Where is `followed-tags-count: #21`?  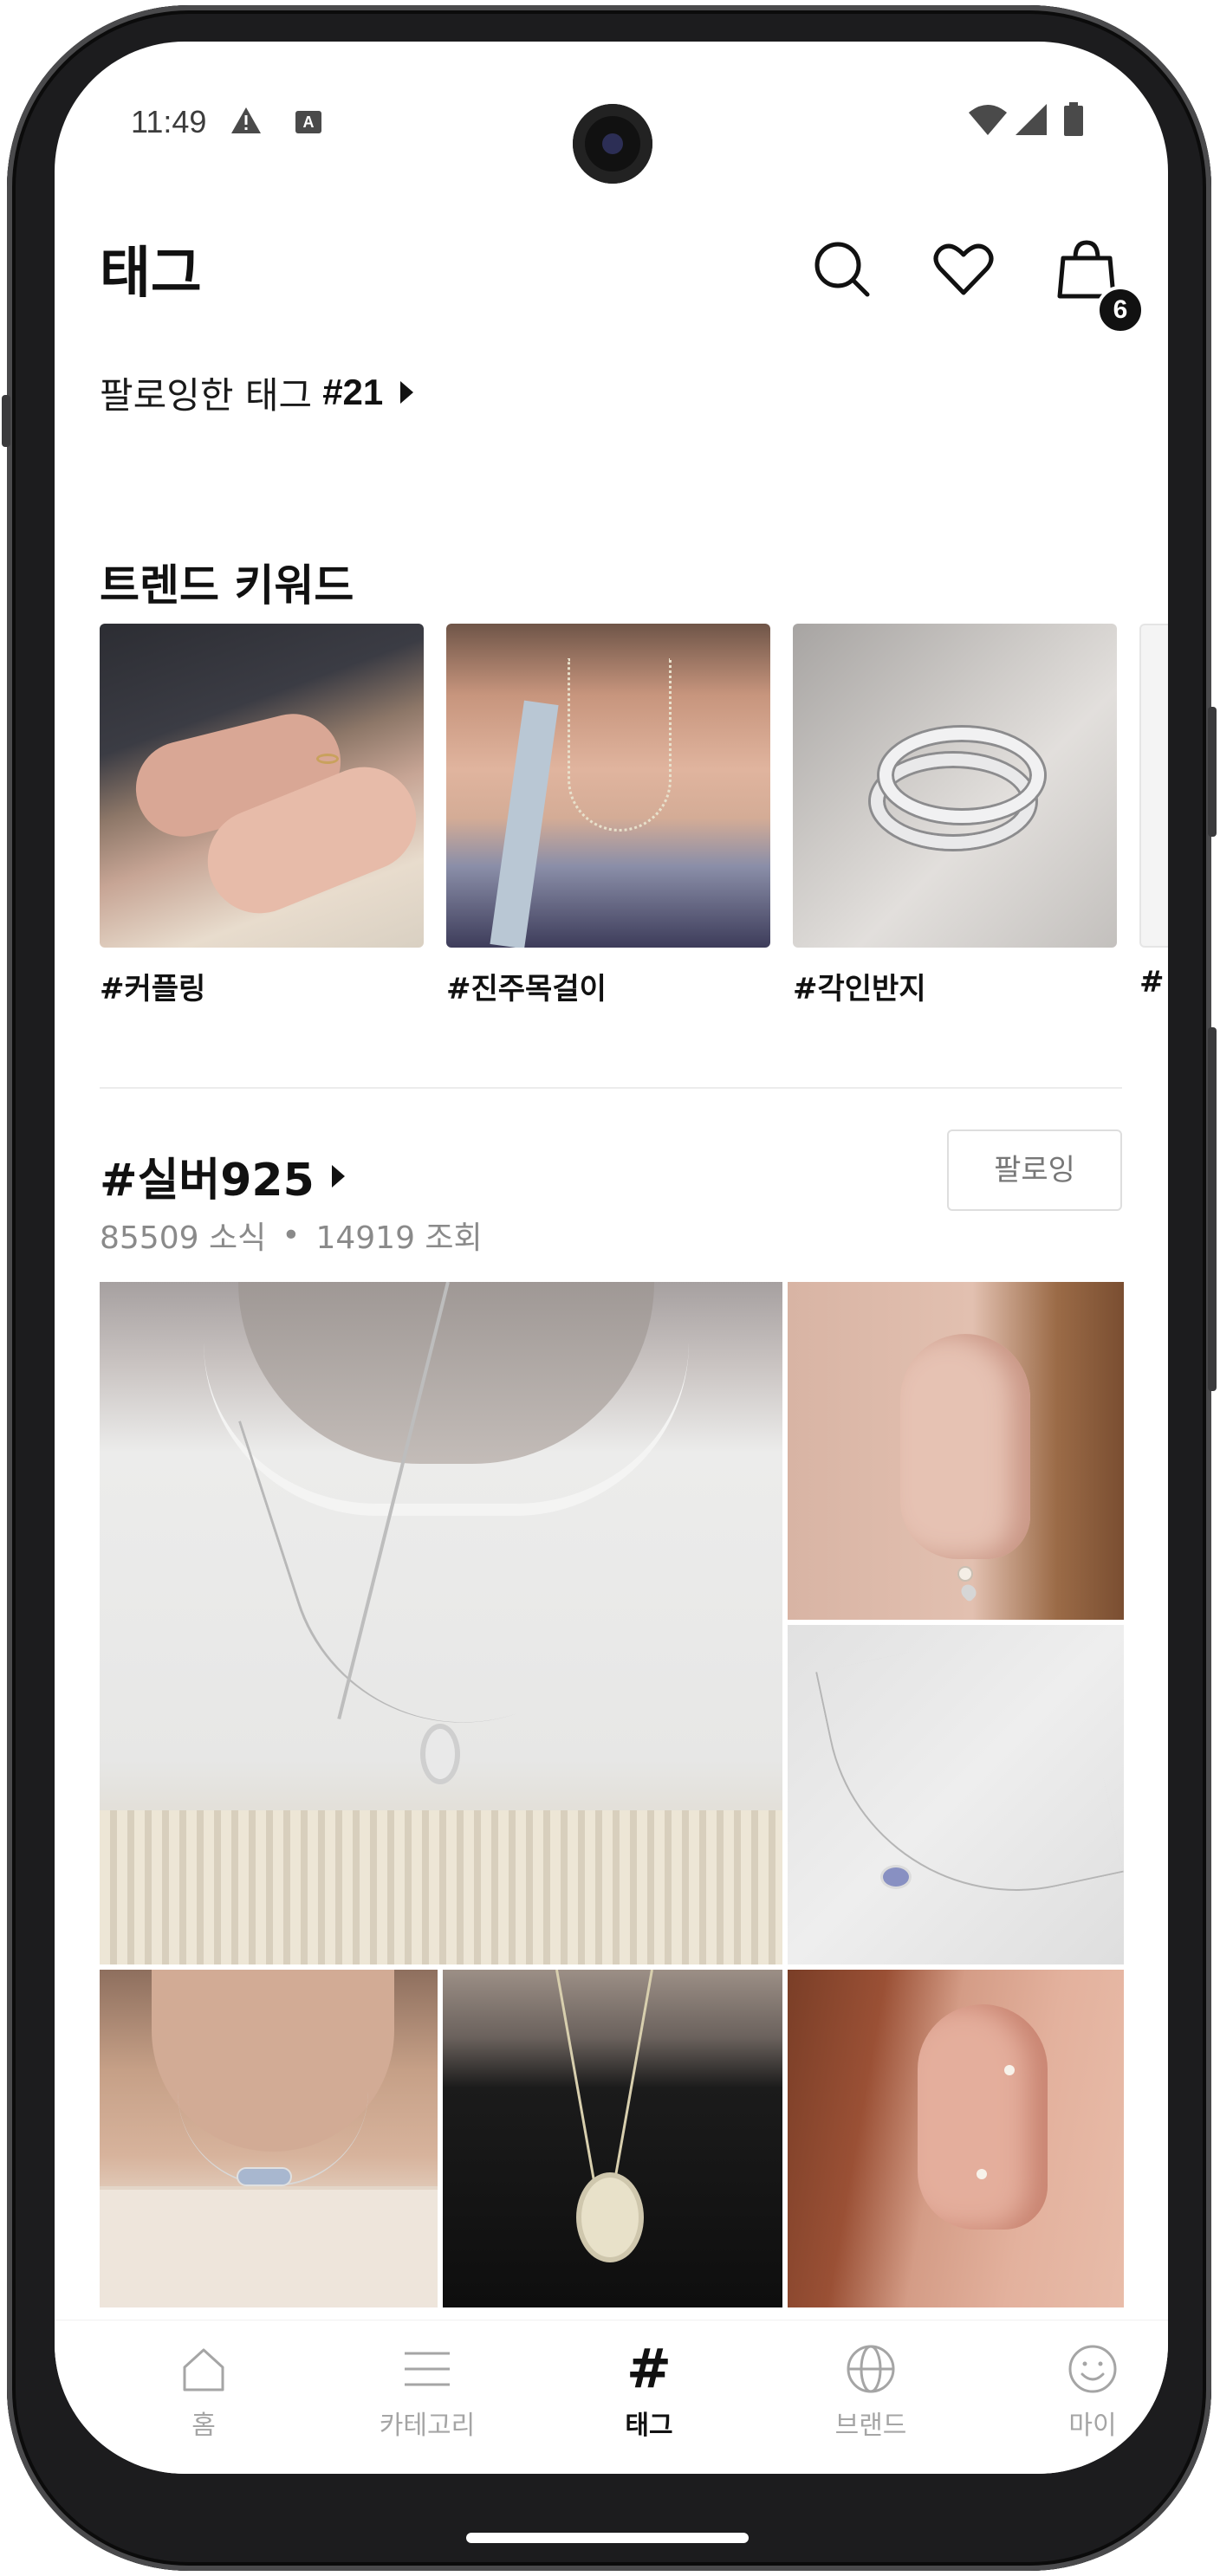 followed-tags-count: #21 is located at coordinates (353, 392).